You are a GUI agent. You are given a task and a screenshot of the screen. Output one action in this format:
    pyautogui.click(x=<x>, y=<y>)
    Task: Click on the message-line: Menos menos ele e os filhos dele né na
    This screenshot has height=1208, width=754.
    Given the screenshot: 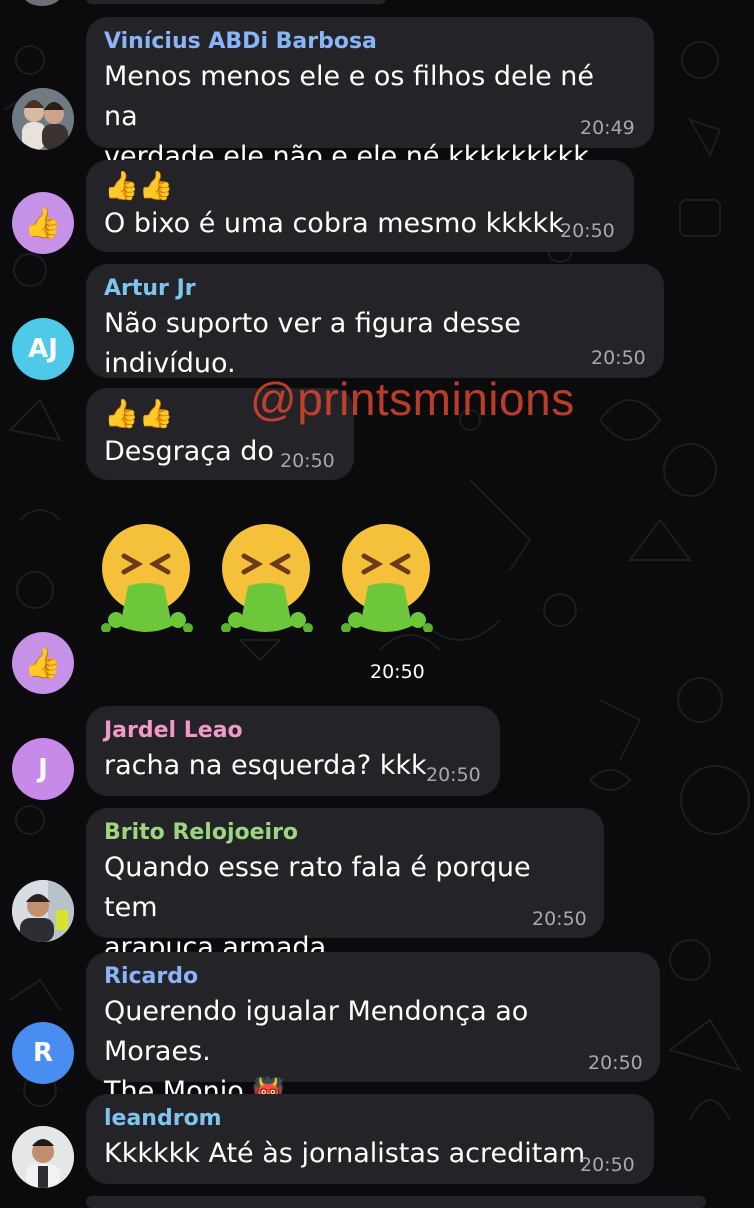 What is the action you would take?
    pyautogui.click(x=349, y=96)
    